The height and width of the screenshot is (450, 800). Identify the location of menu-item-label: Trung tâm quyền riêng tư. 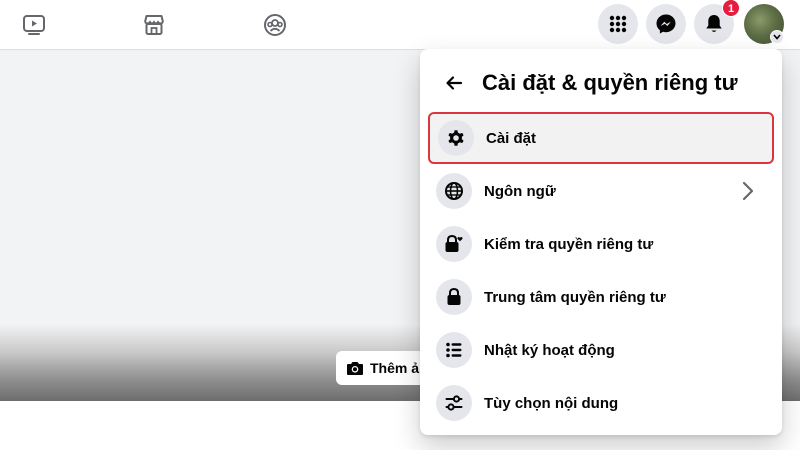
(575, 297).